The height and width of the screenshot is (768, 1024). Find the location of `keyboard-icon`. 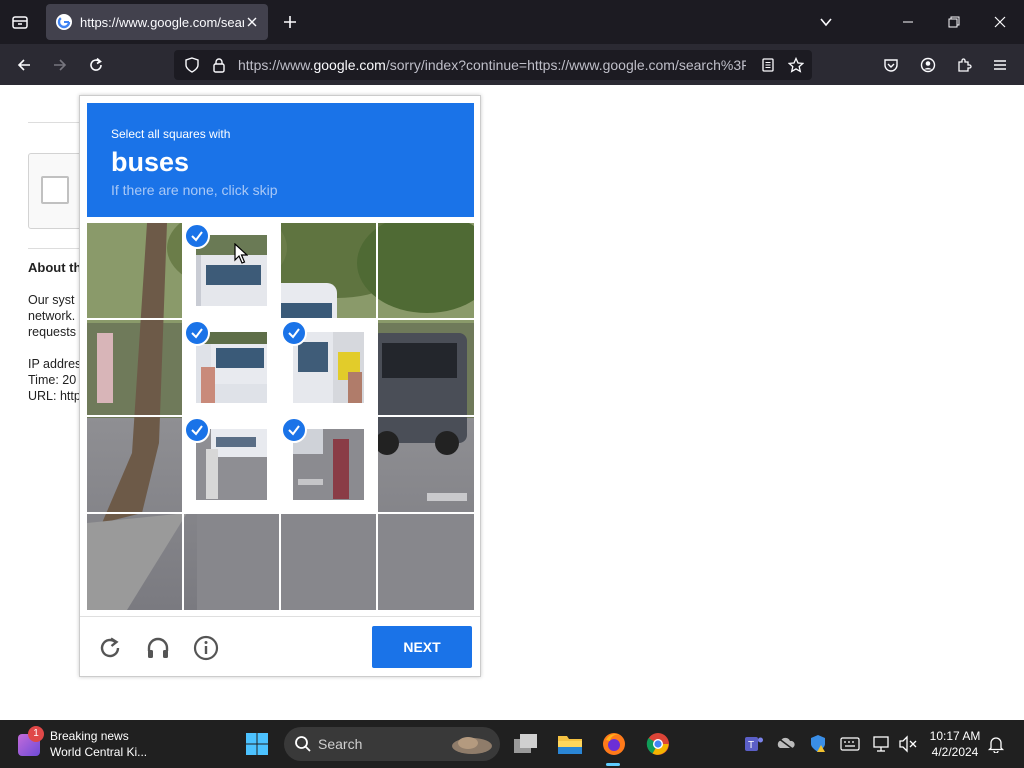

keyboard-icon is located at coordinates (850, 744).